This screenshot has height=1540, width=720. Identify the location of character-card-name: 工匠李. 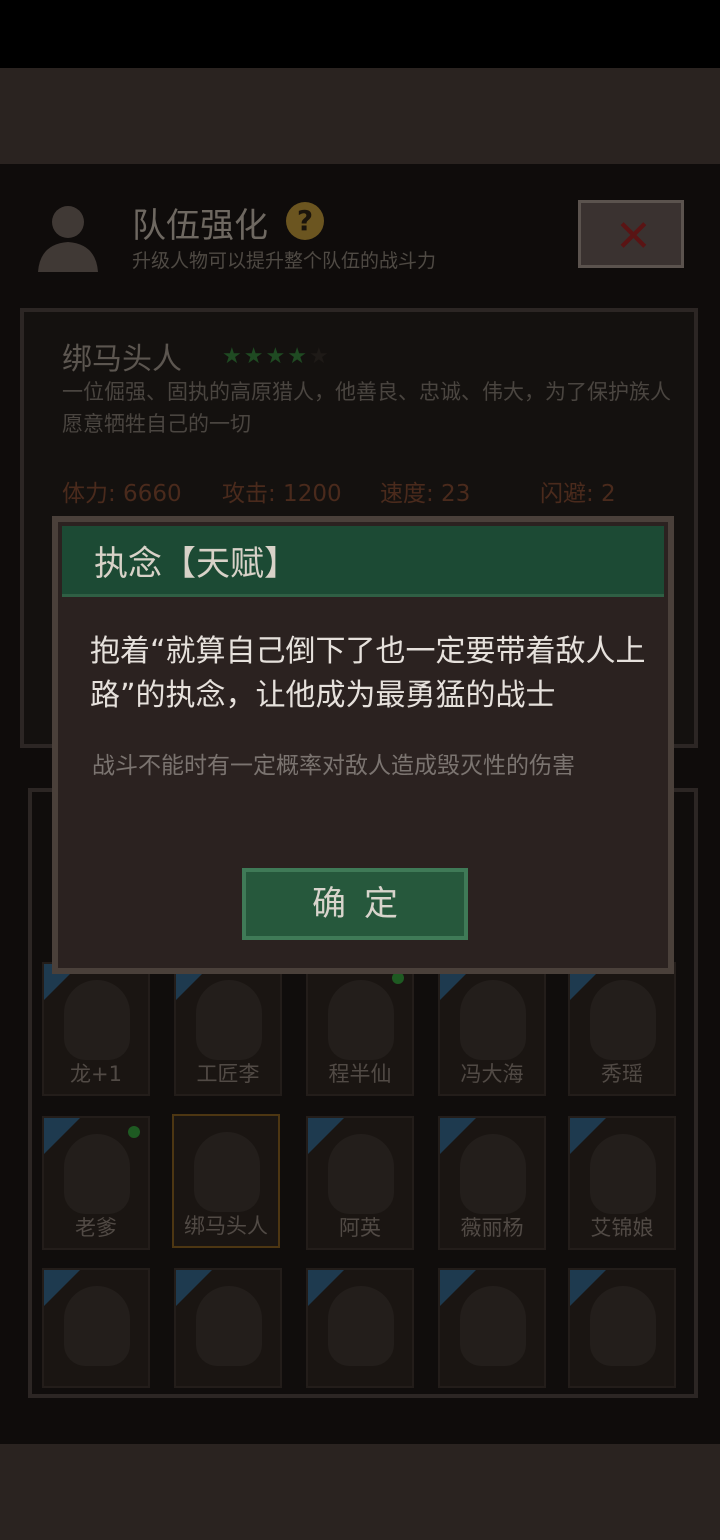
(228, 1074).